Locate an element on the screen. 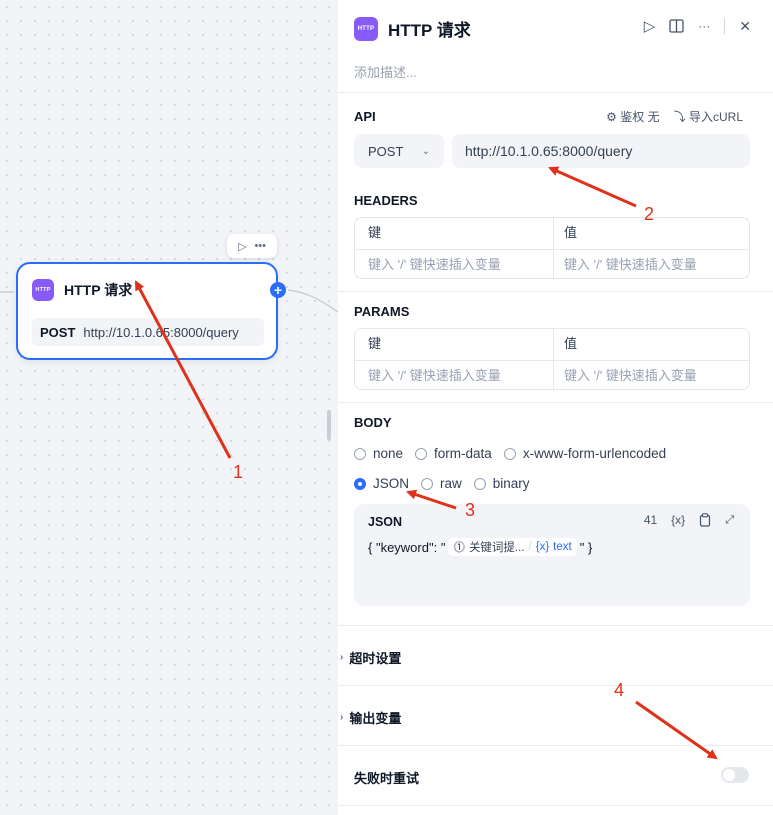 The height and width of the screenshot is (815, 773). node-method: POST is located at coordinates (58, 332).